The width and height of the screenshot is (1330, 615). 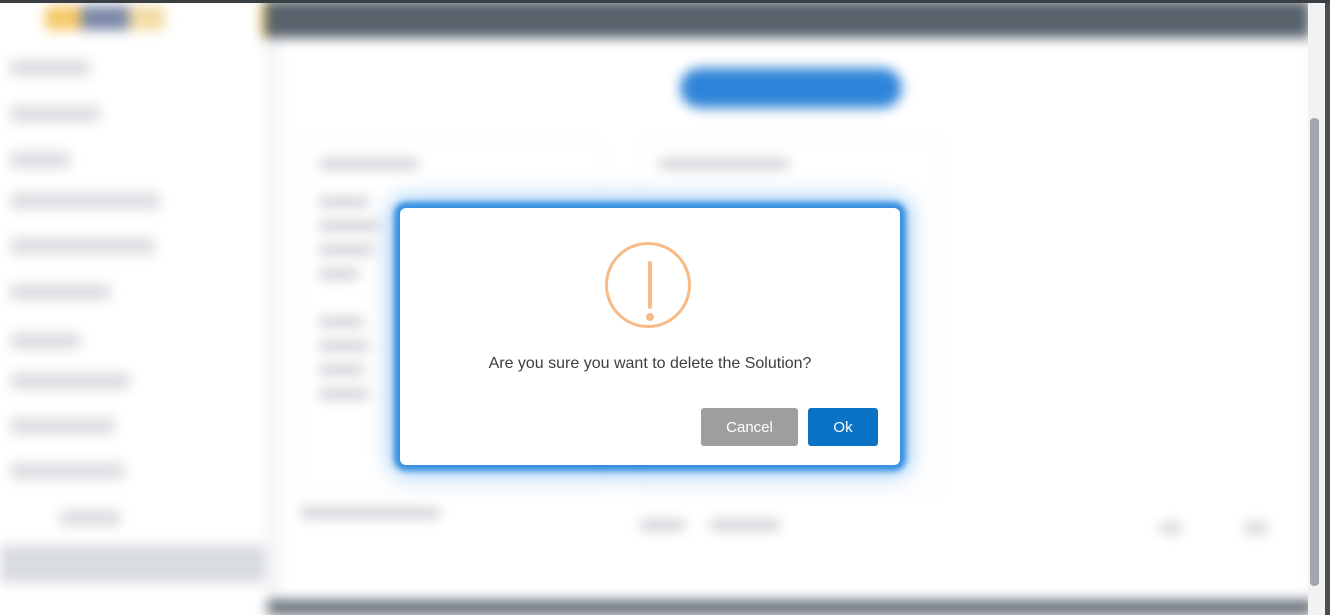 I want to click on cancel-button: Cancel, so click(x=749, y=427).